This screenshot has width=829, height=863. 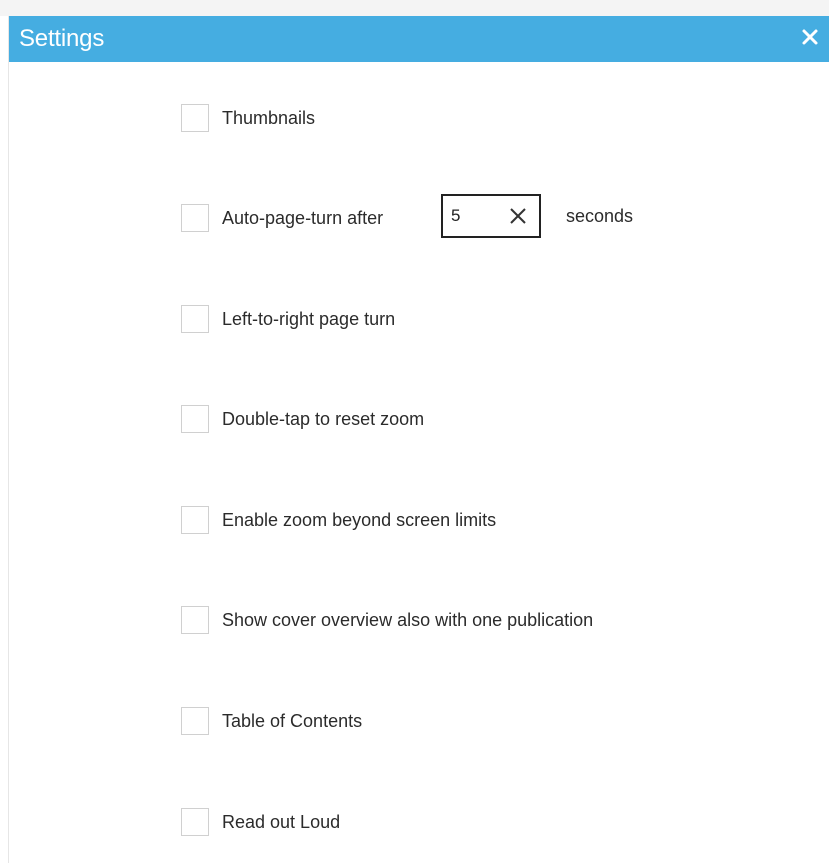 I want to click on thumbnails-label: Thumbnails, so click(x=269, y=117).